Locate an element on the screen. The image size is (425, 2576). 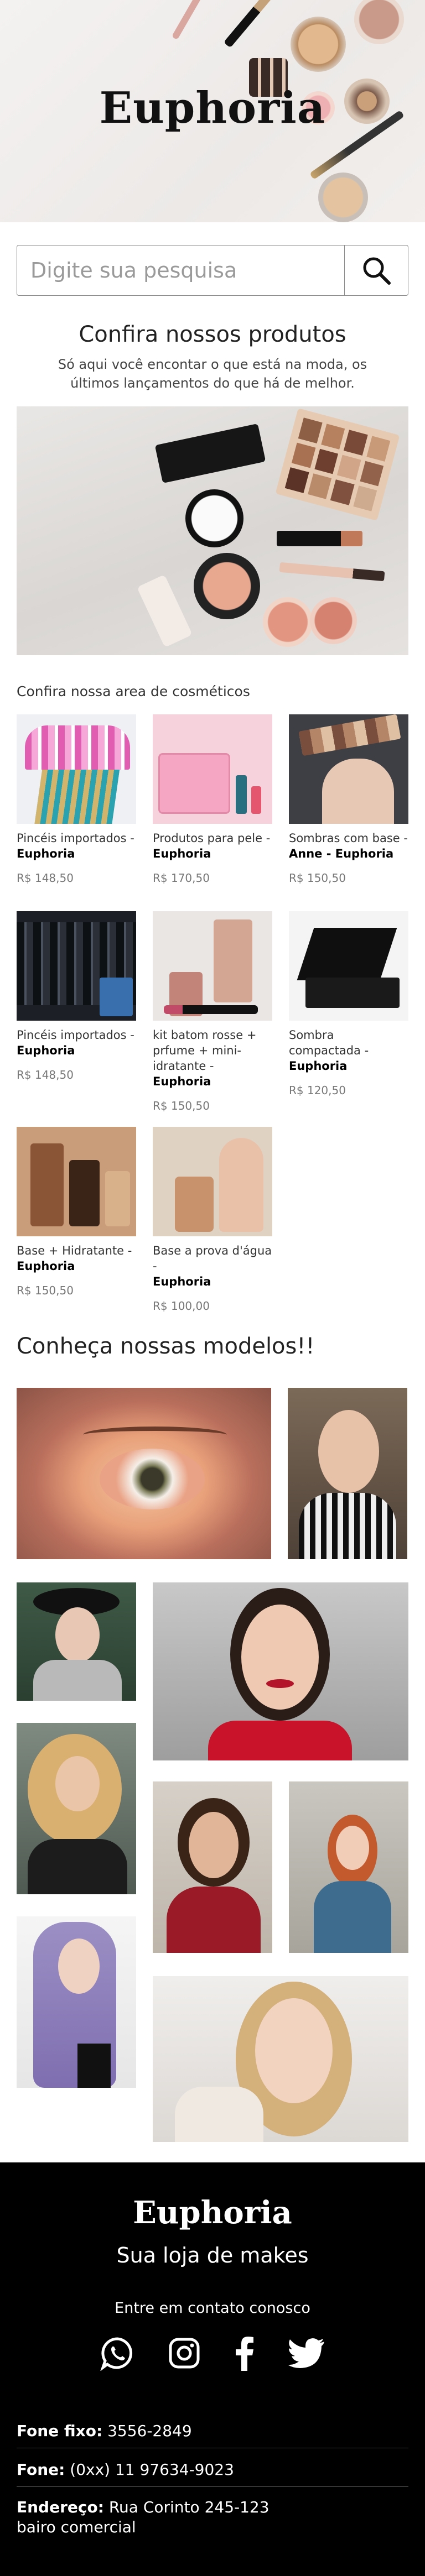
lipstick-image is located at coordinates (319, 538).